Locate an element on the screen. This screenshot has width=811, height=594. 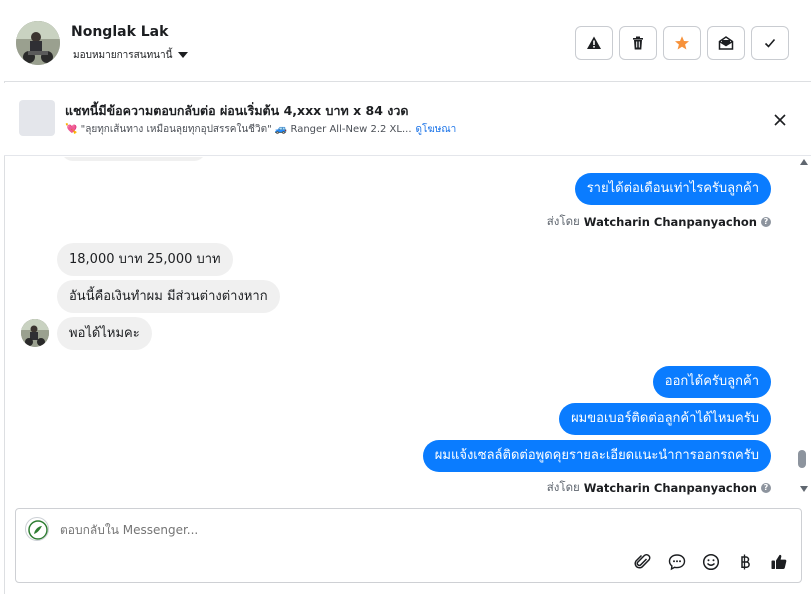
emoji-button is located at coordinates (711, 562).